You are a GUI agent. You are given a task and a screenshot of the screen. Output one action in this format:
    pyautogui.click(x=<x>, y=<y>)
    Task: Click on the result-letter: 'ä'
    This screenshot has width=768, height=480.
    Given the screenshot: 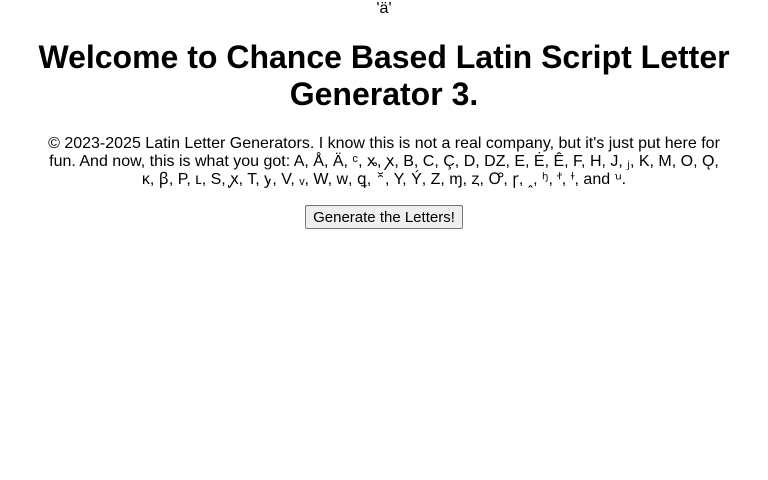 What is the action you would take?
    pyautogui.click(x=384, y=8)
    